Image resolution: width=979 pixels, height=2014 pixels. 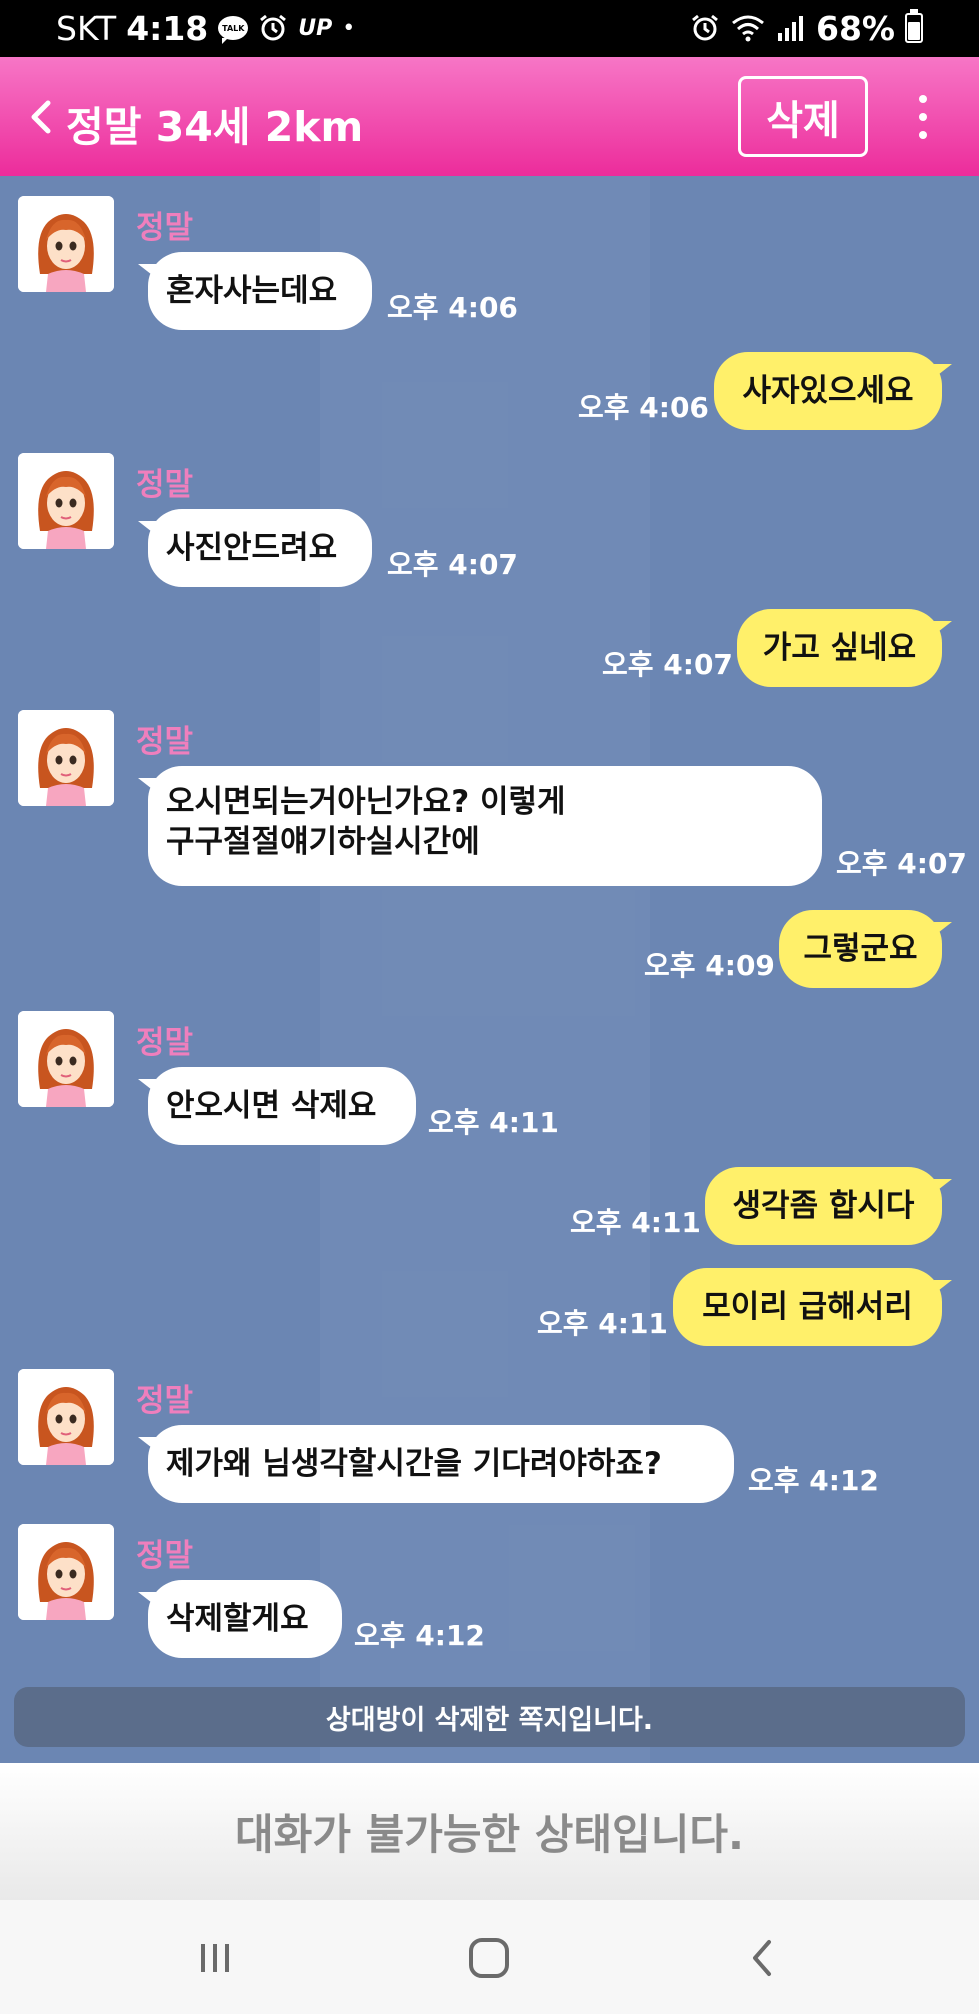 What do you see at coordinates (923, 117) in the screenshot?
I see `more-options-icon` at bounding box center [923, 117].